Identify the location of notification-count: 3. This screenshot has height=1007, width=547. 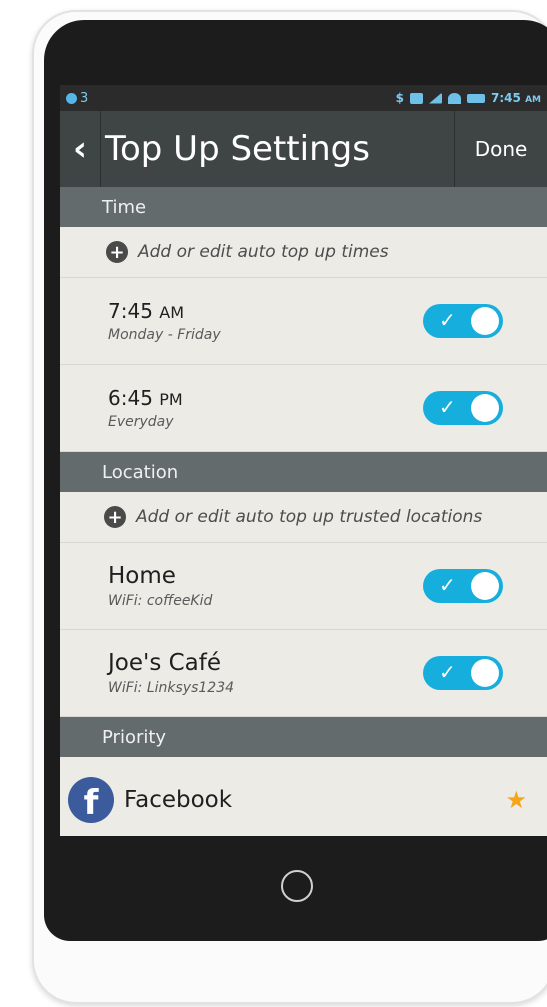
(84, 98).